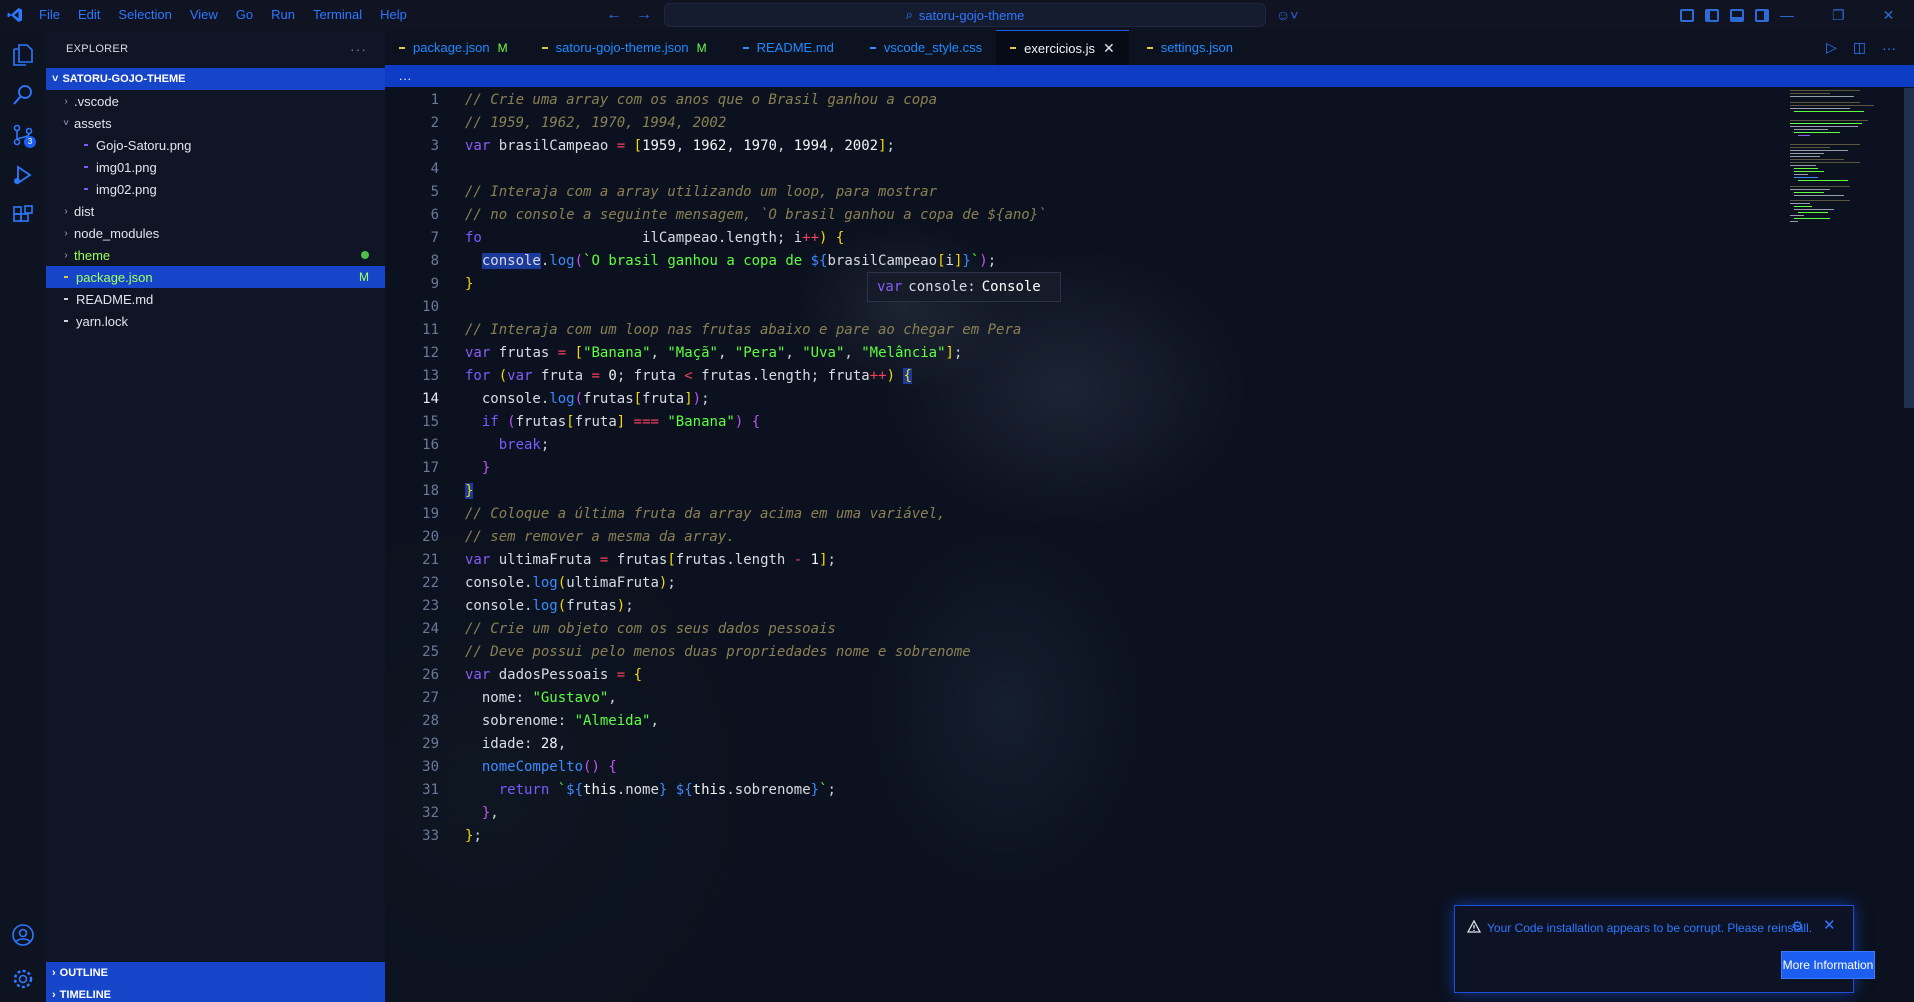  I want to click on tab-label: exercicios.js, so click(1059, 48).